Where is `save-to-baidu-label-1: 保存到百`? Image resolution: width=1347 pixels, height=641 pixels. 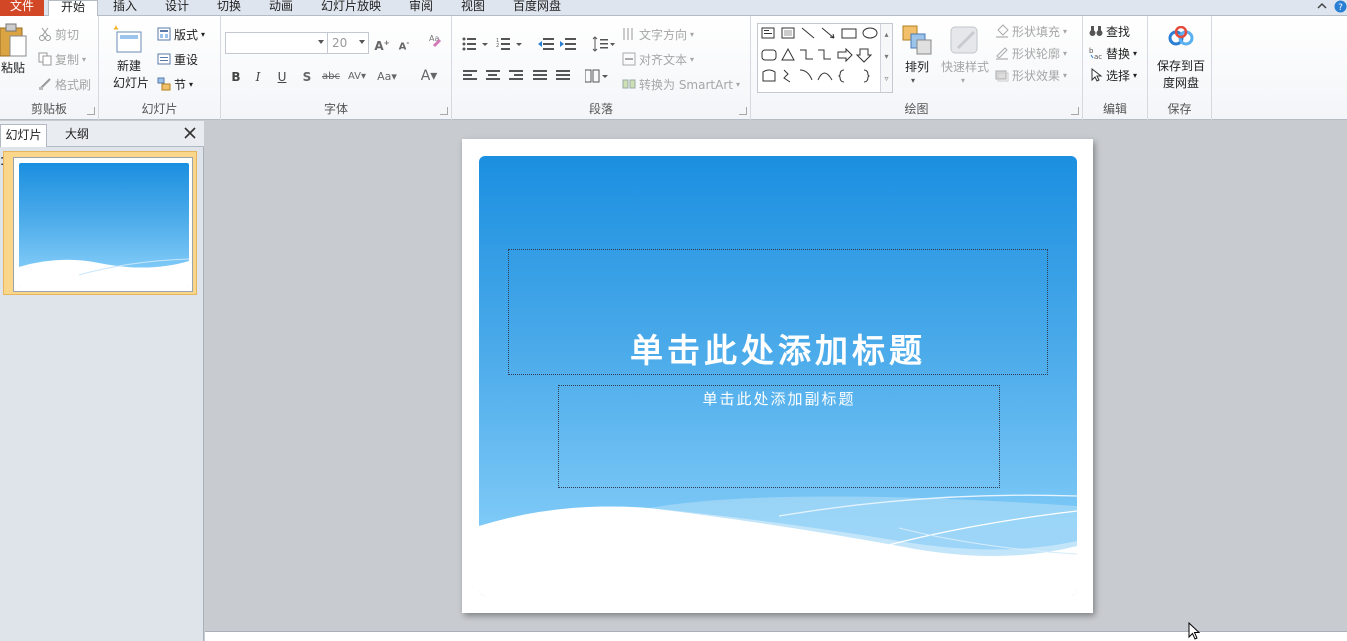
save-to-baidu-label-1: 保存到百 is located at coordinates (1181, 66).